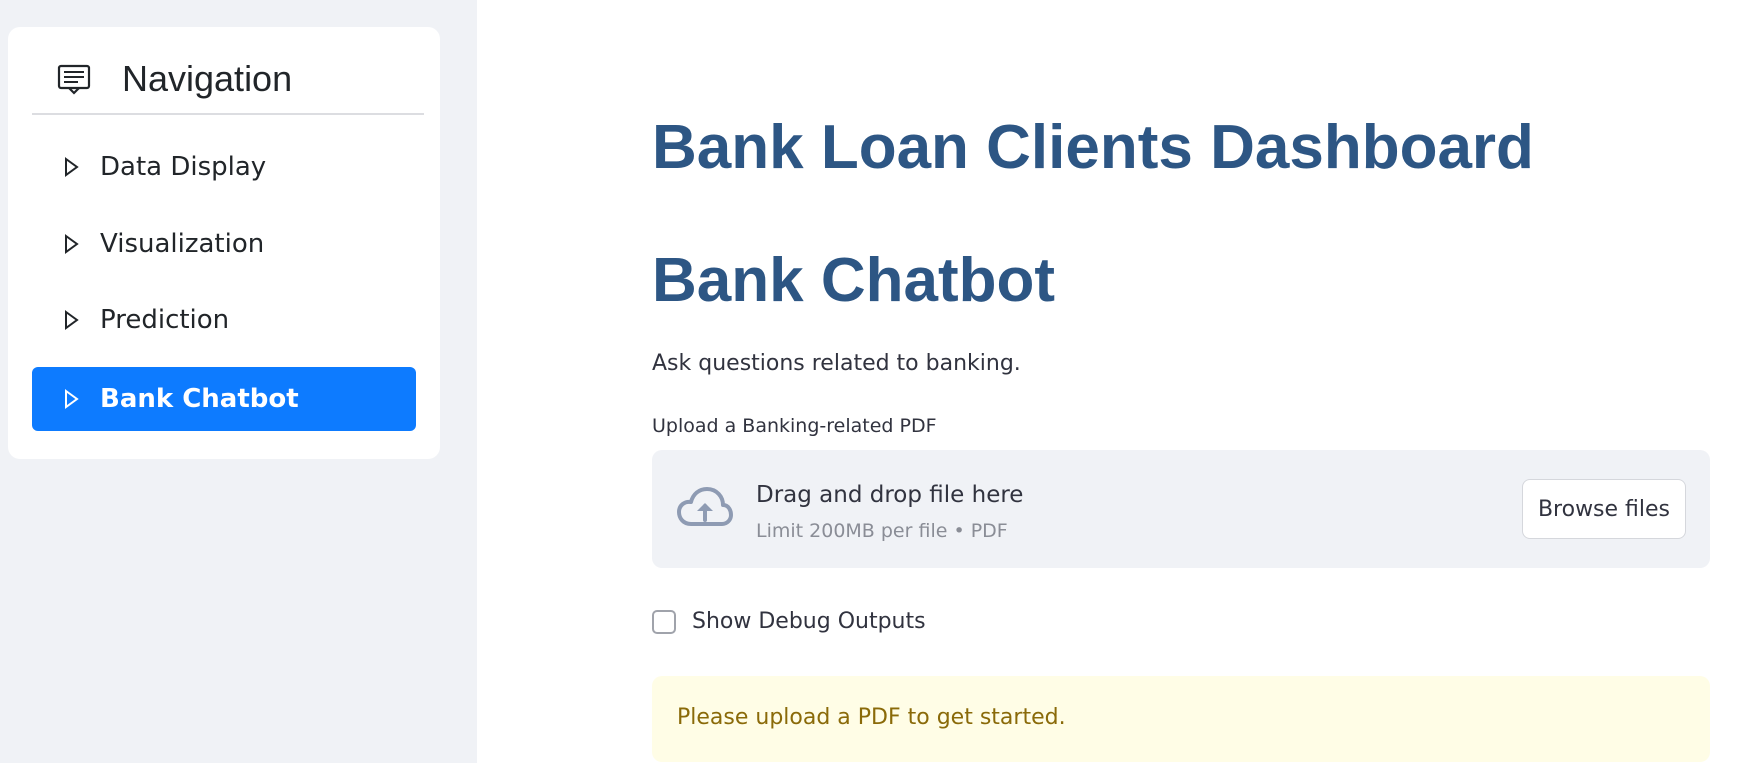 Image resolution: width=1740 pixels, height=763 pixels. I want to click on chat-menu-icon, so click(74, 79).